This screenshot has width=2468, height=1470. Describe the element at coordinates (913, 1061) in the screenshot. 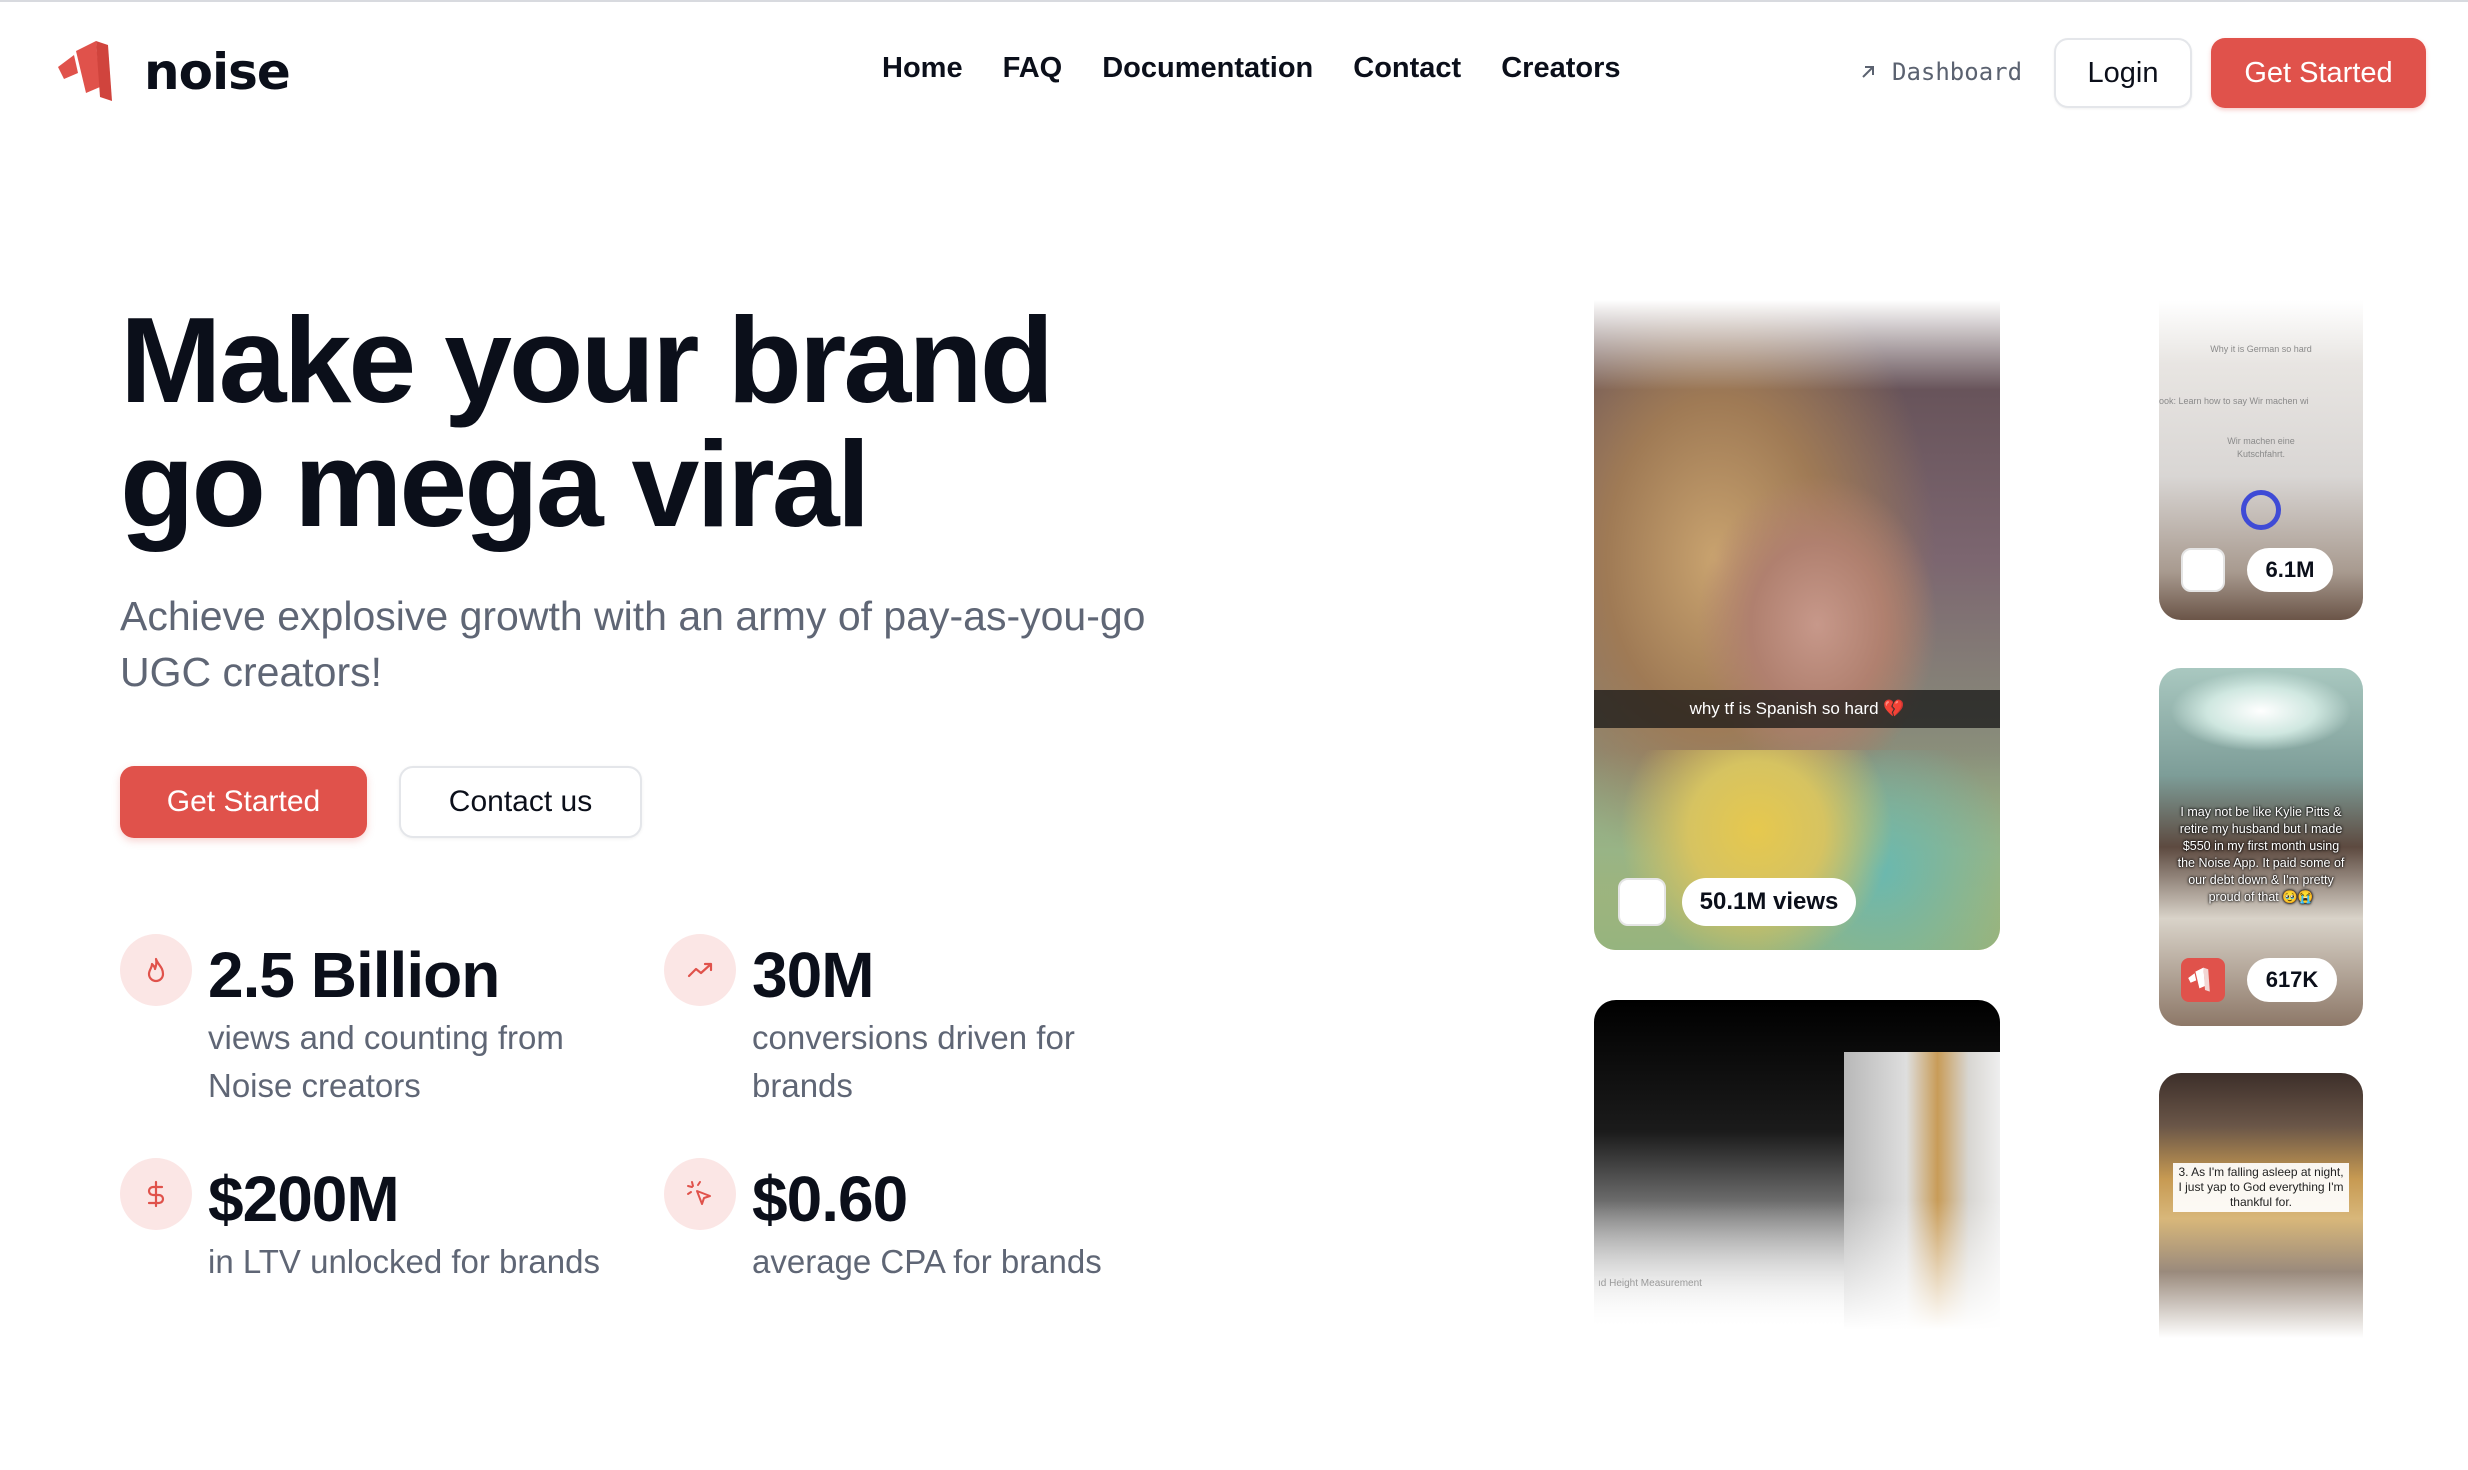

I see `stat-description: conversions driven for brands` at that location.